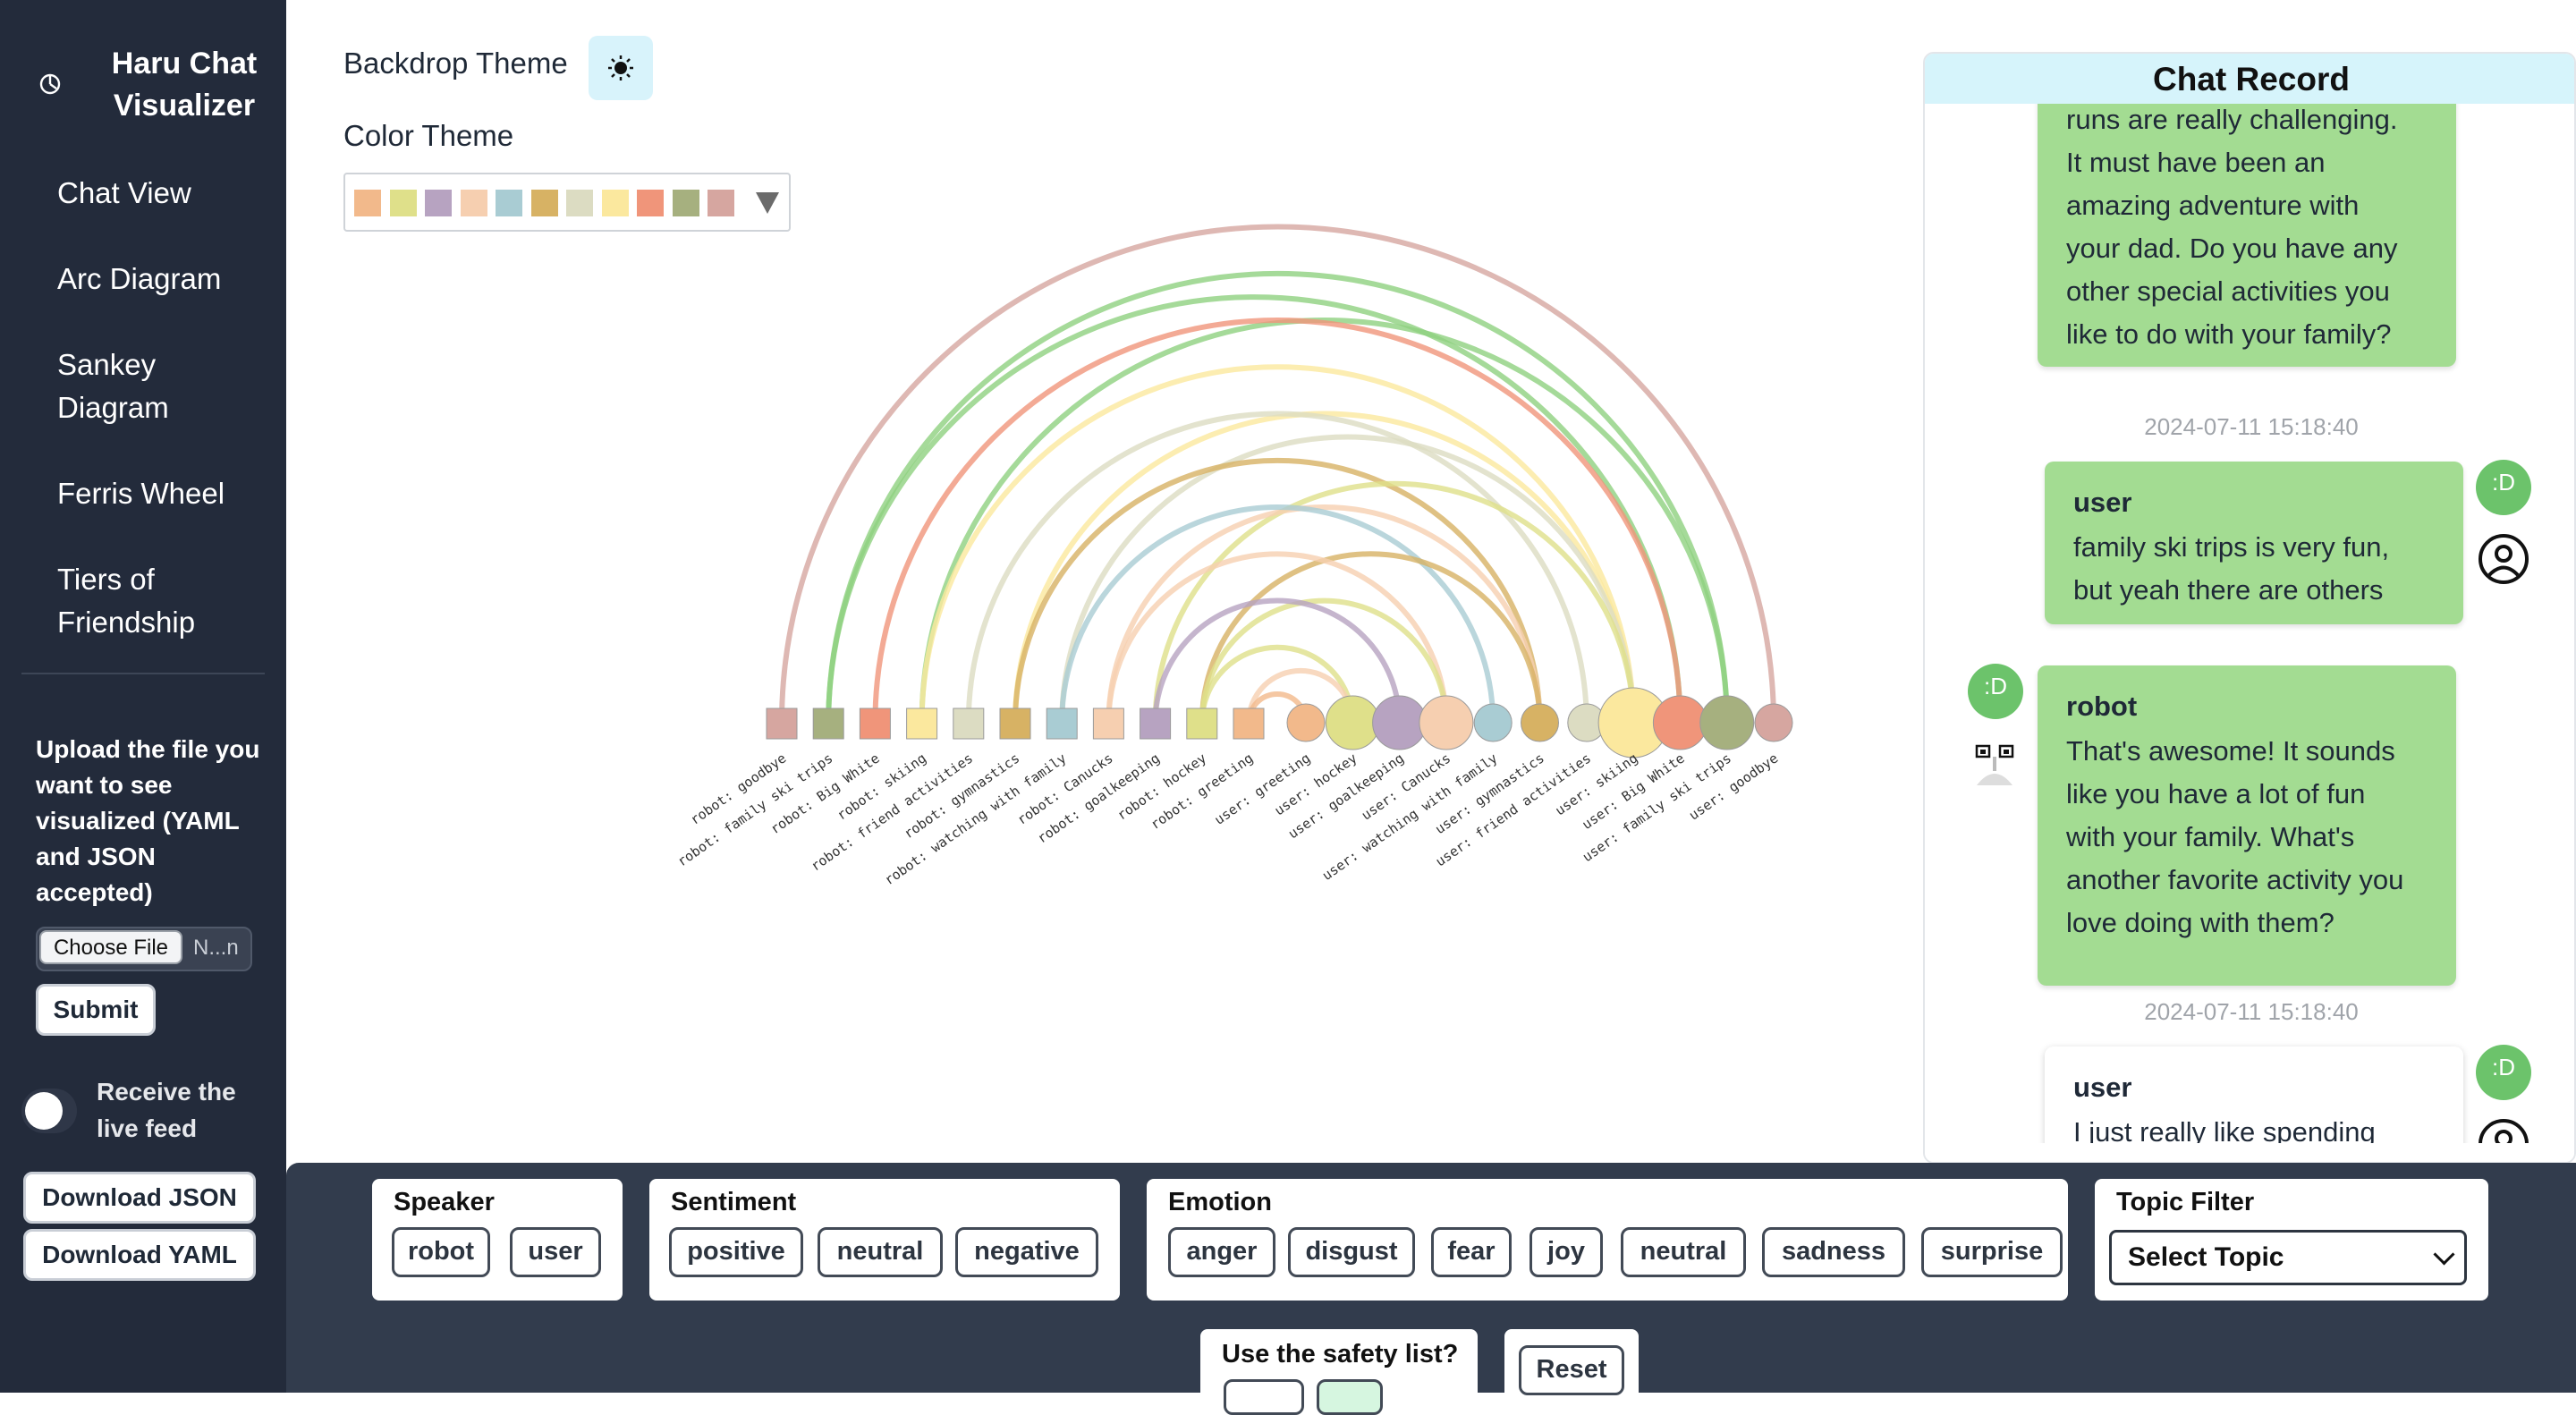  Describe the element at coordinates (1351, 1252) in the screenshot. I see `filter-chip-disgust: disgust` at that location.